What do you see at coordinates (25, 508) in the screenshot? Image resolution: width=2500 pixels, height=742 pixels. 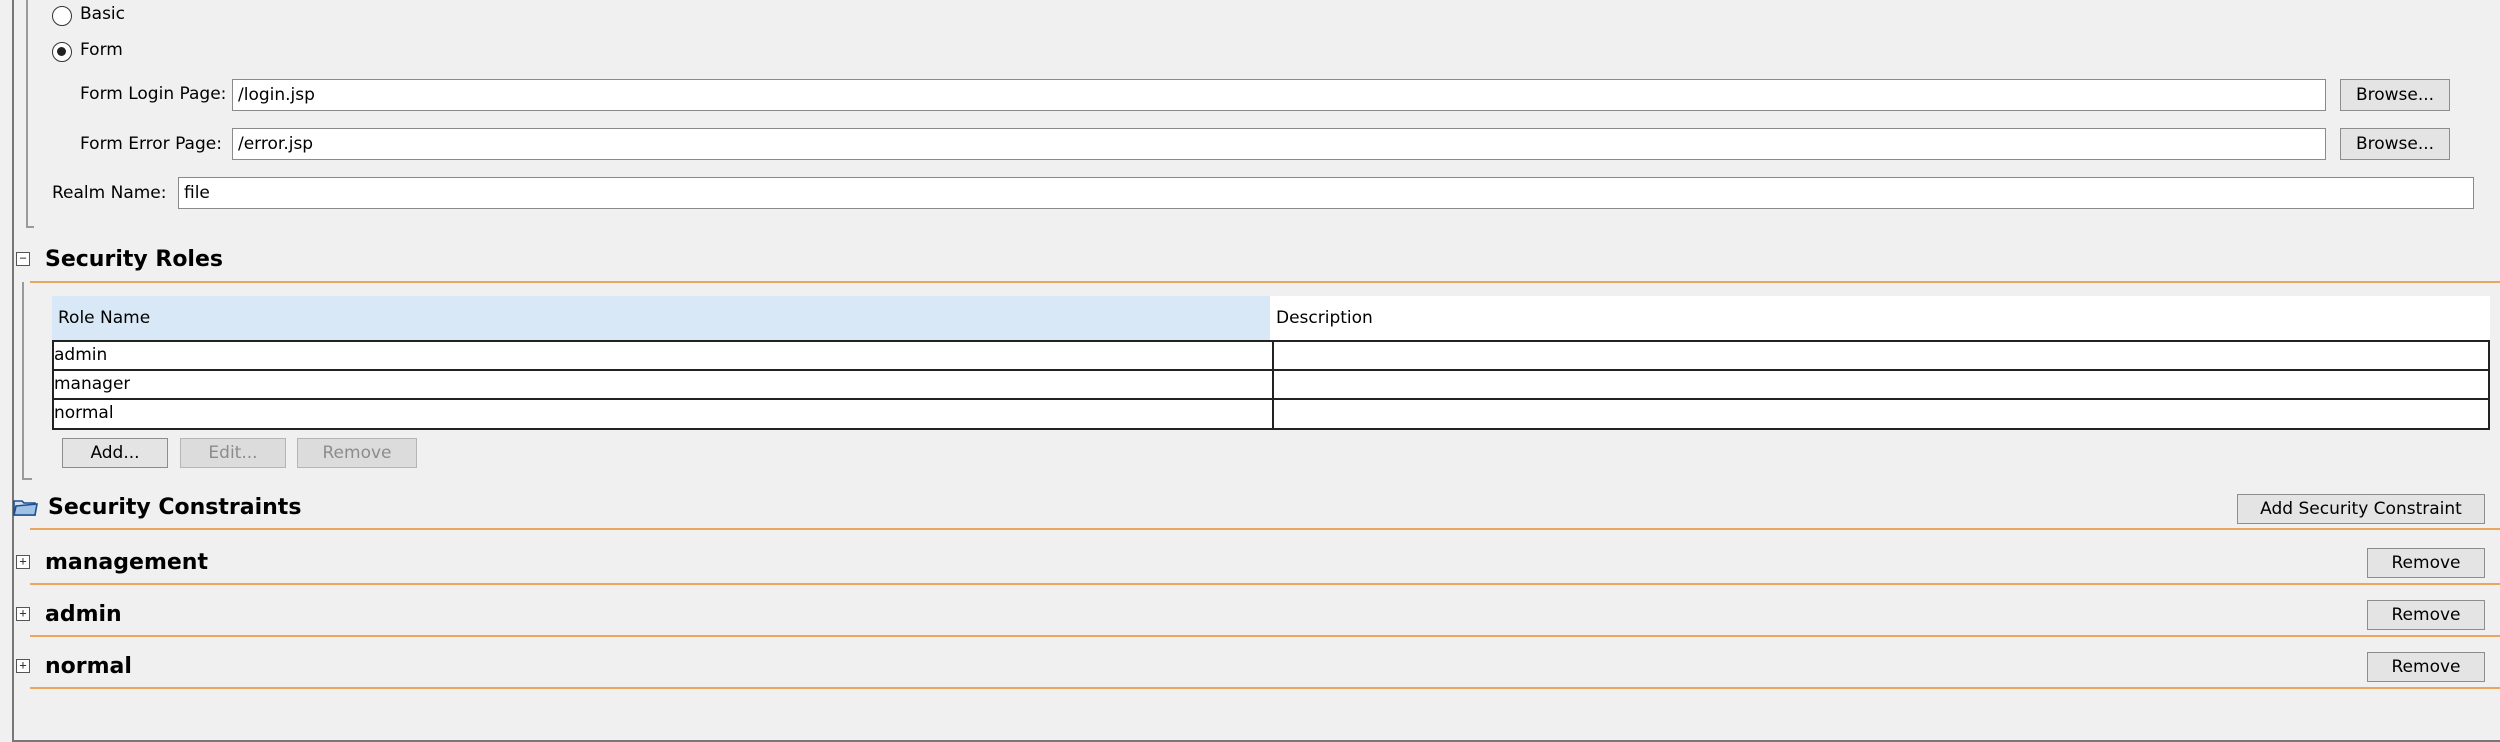 I see `folder-icon` at bounding box center [25, 508].